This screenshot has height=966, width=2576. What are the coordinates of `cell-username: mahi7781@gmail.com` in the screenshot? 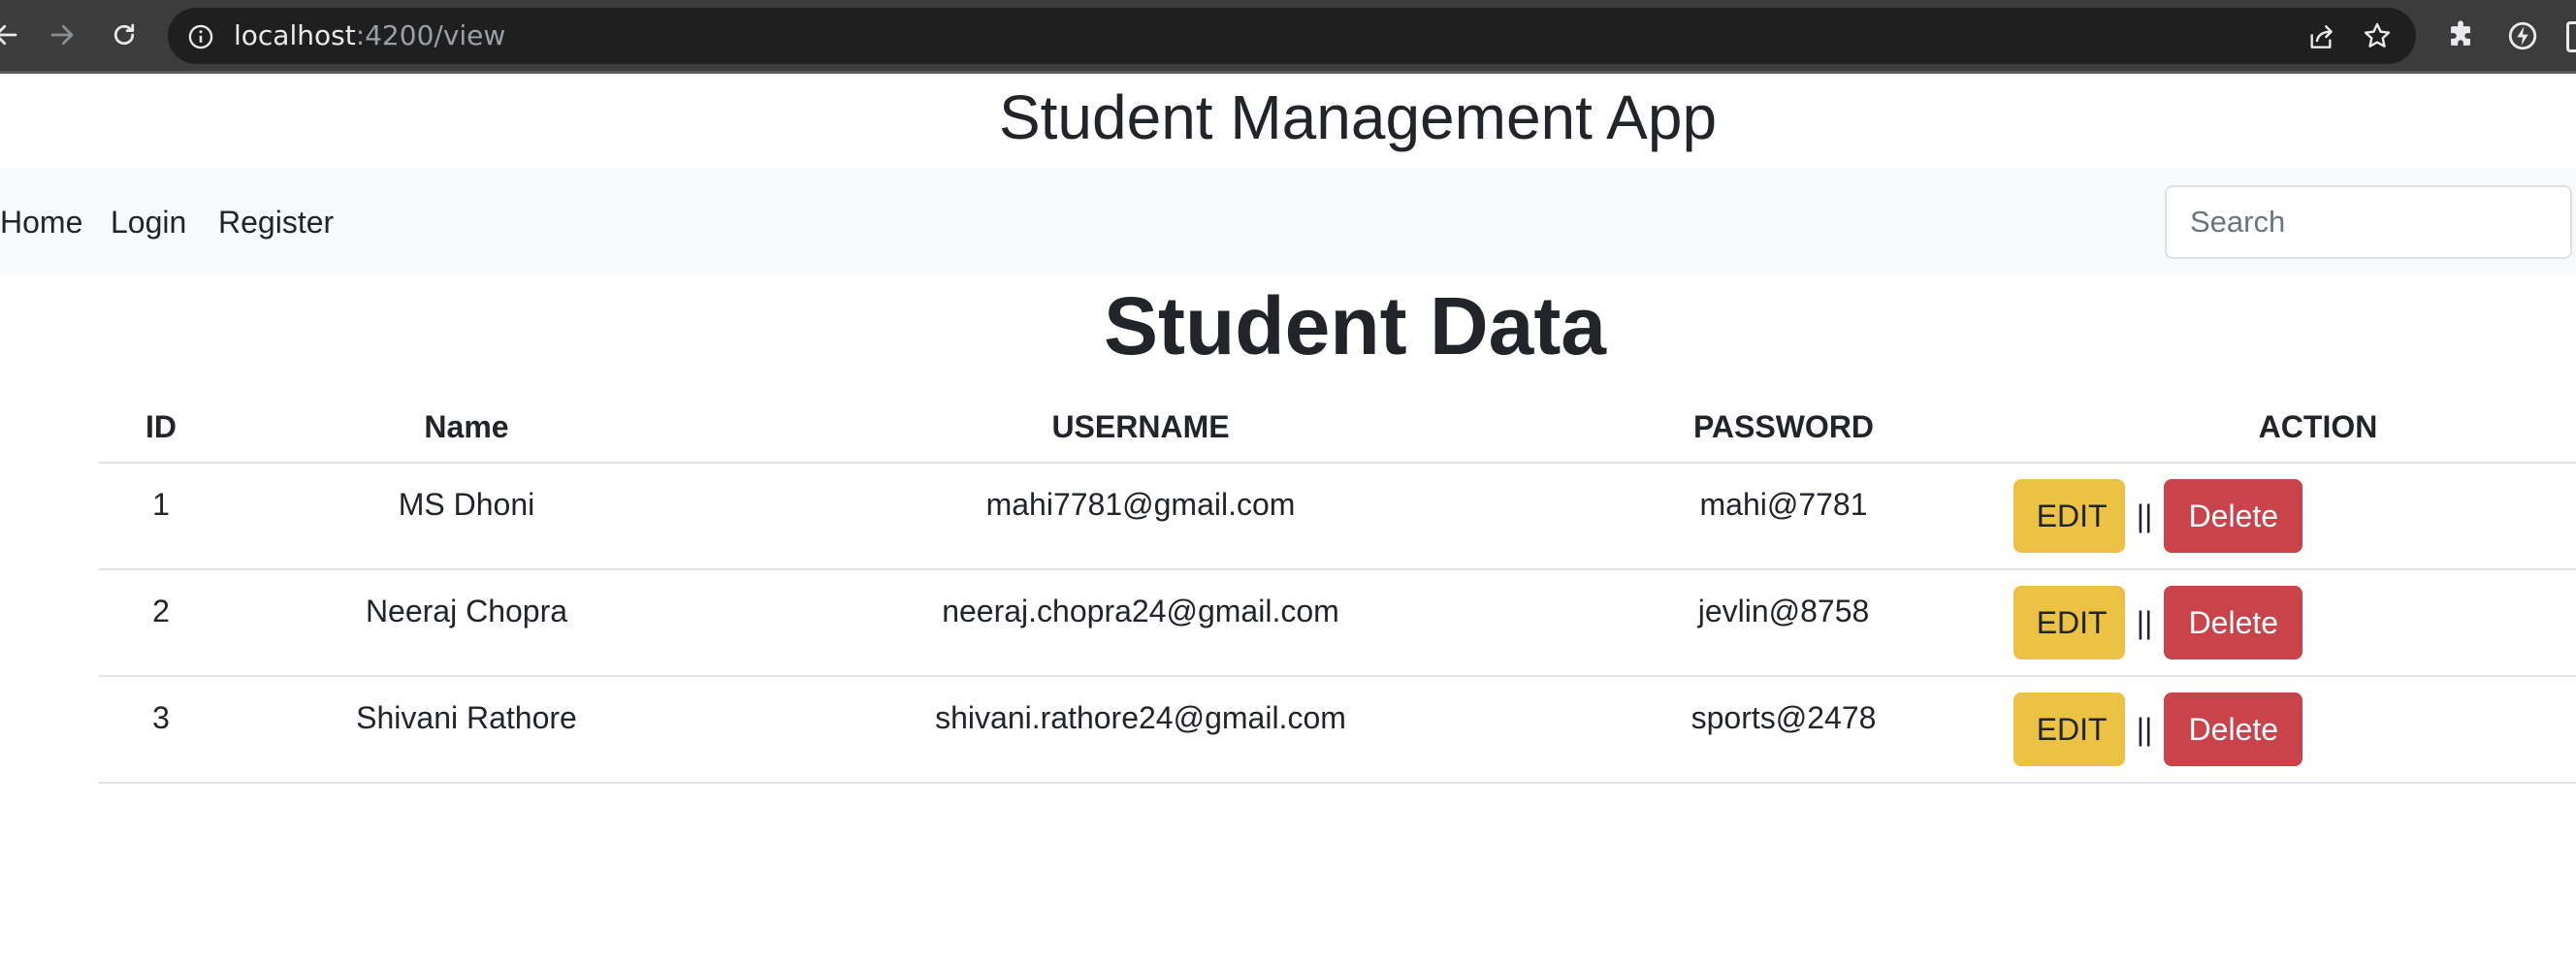 It's located at (1140, 516).